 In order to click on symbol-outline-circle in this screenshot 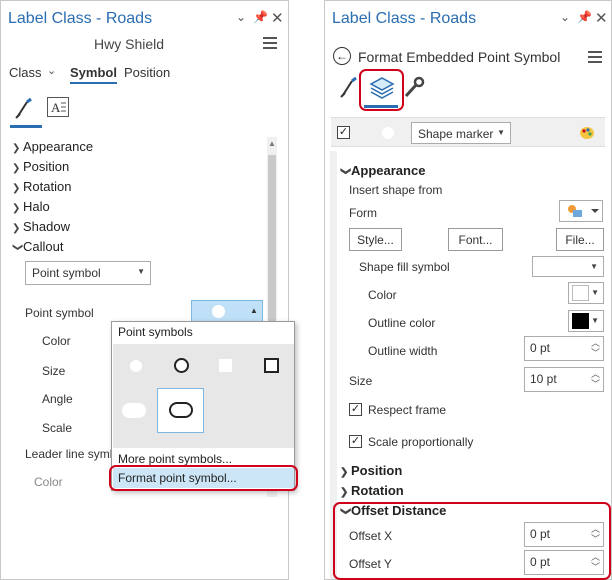, I will do `click(181, 365)`.